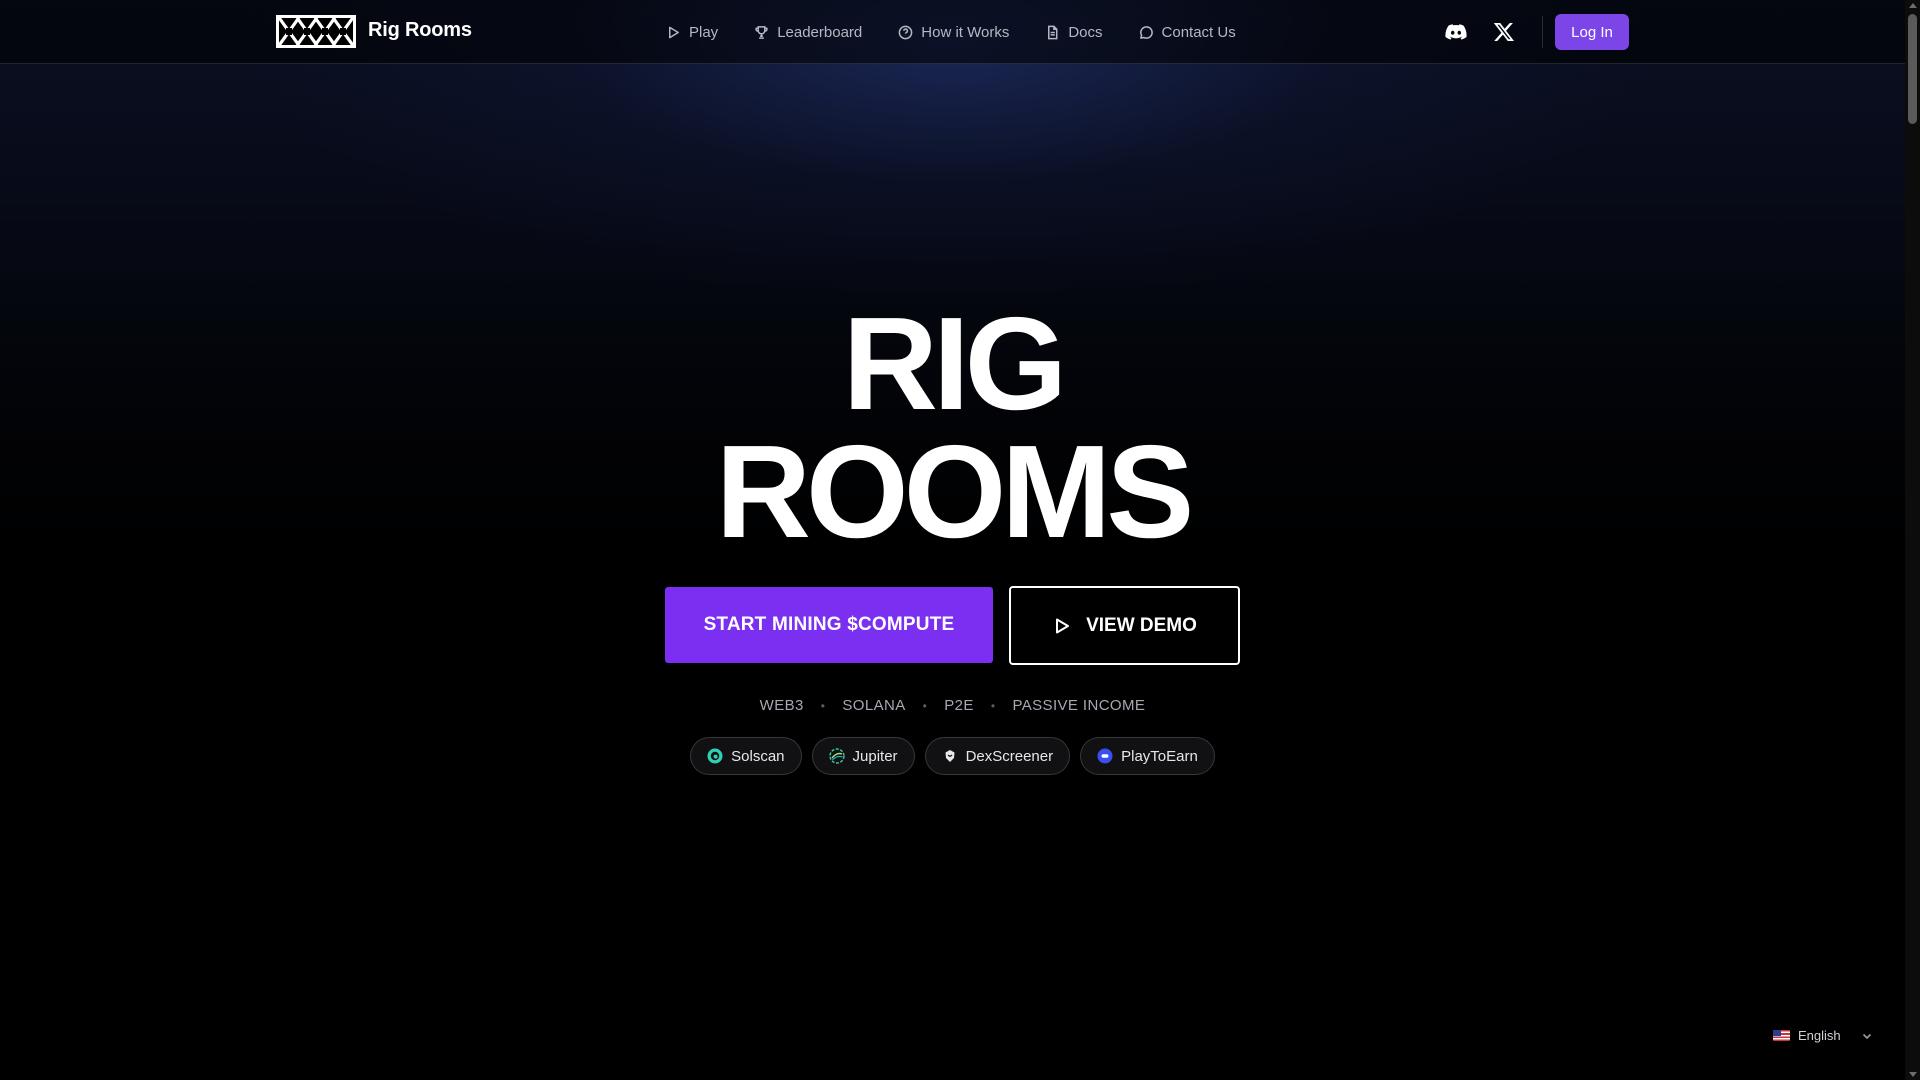 This screenshot has width=1920, height=1080. I want to click on playtoearn-icon, so click(1105, 756).